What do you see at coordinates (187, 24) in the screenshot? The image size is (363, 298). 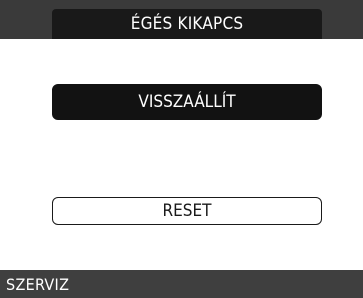 I see `page-title: ÉGÉS KIKAPCS` at bounding box center [187, 24].